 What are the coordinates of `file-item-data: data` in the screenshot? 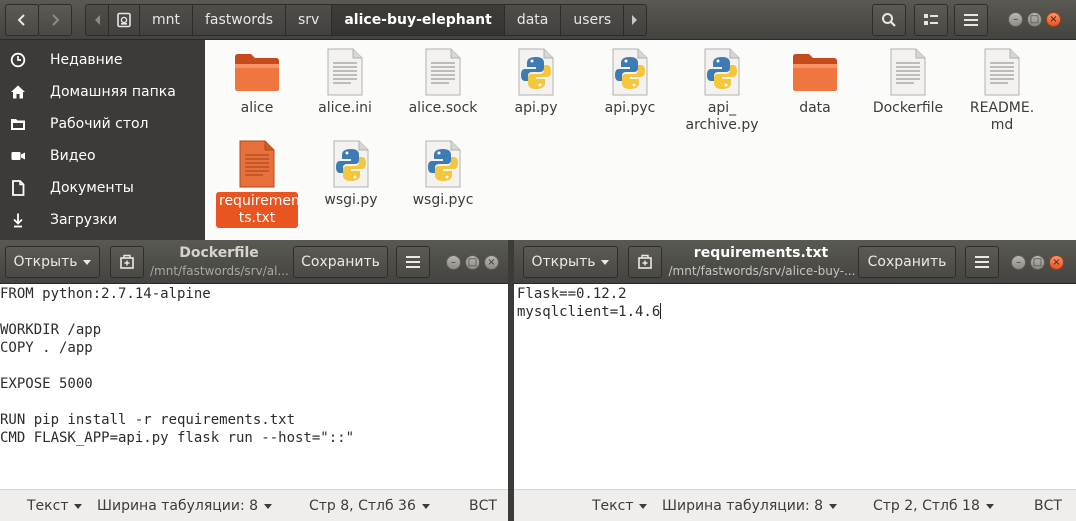 It's located at (815, 82).